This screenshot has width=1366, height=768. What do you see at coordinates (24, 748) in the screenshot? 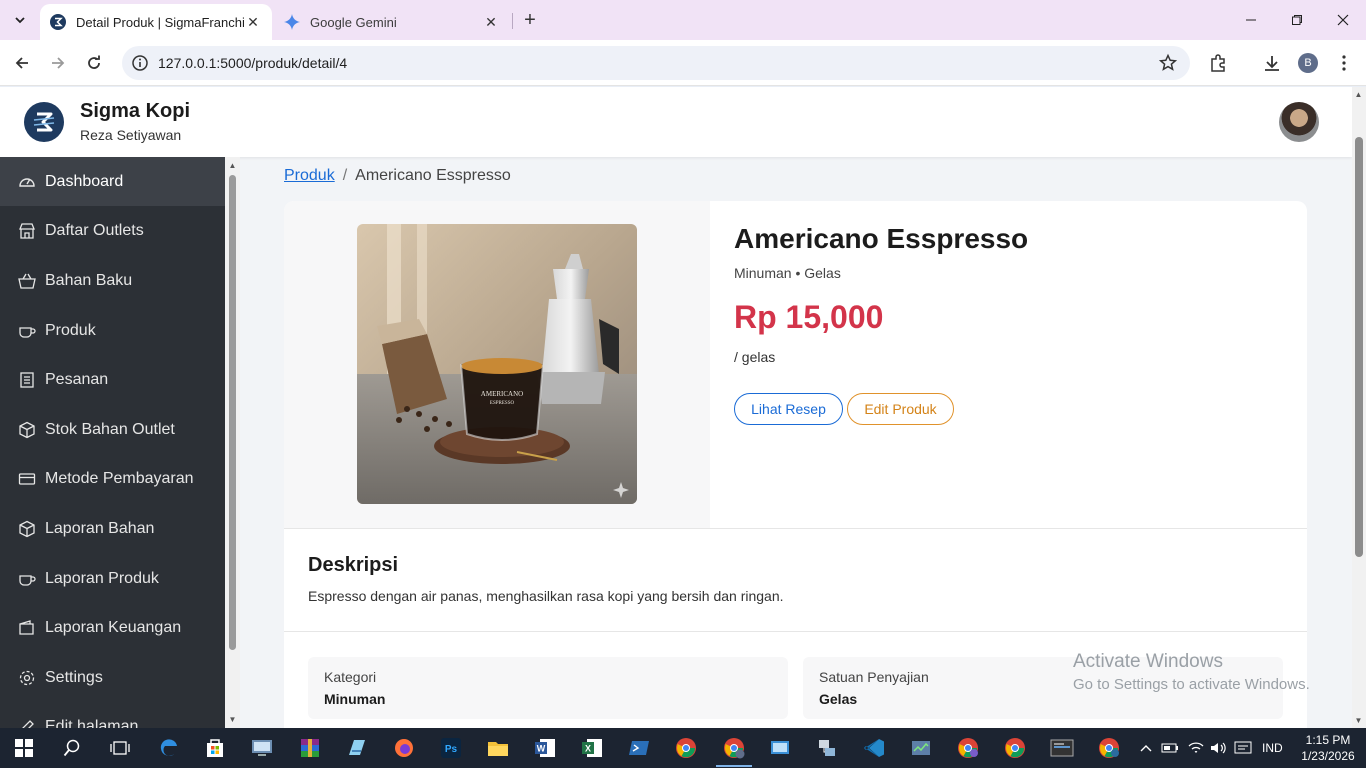
I see `windows-start-icon` at bounding box center [24, 748].